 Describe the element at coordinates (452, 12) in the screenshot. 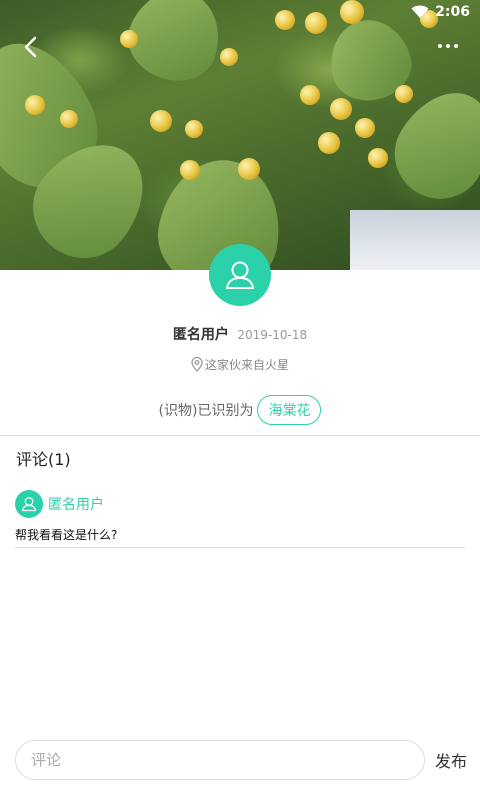

I see `status-time: 2:06` at that location.